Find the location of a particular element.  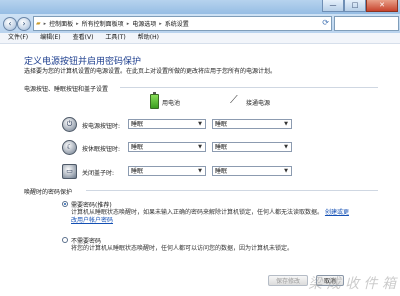

plug-icon: ⟋ is located at coordinates (234, 99).